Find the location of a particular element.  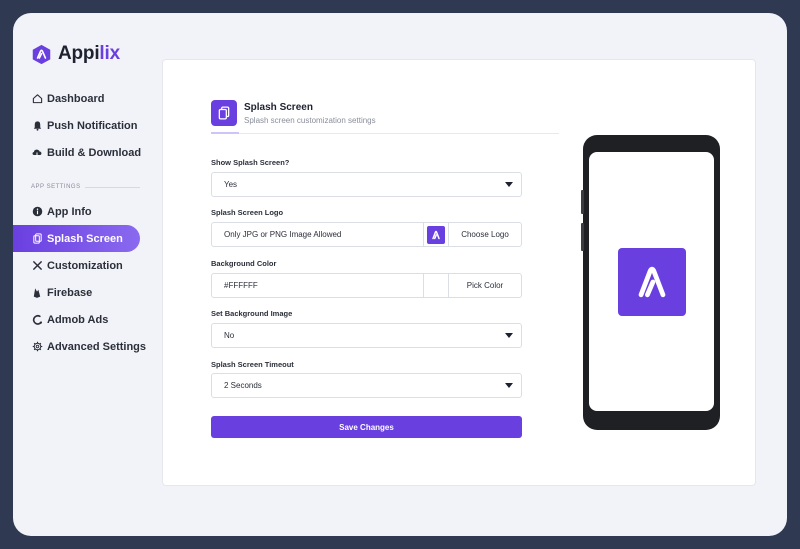

sidebar-item-customization: Customization is located at coordinates (93, 265).